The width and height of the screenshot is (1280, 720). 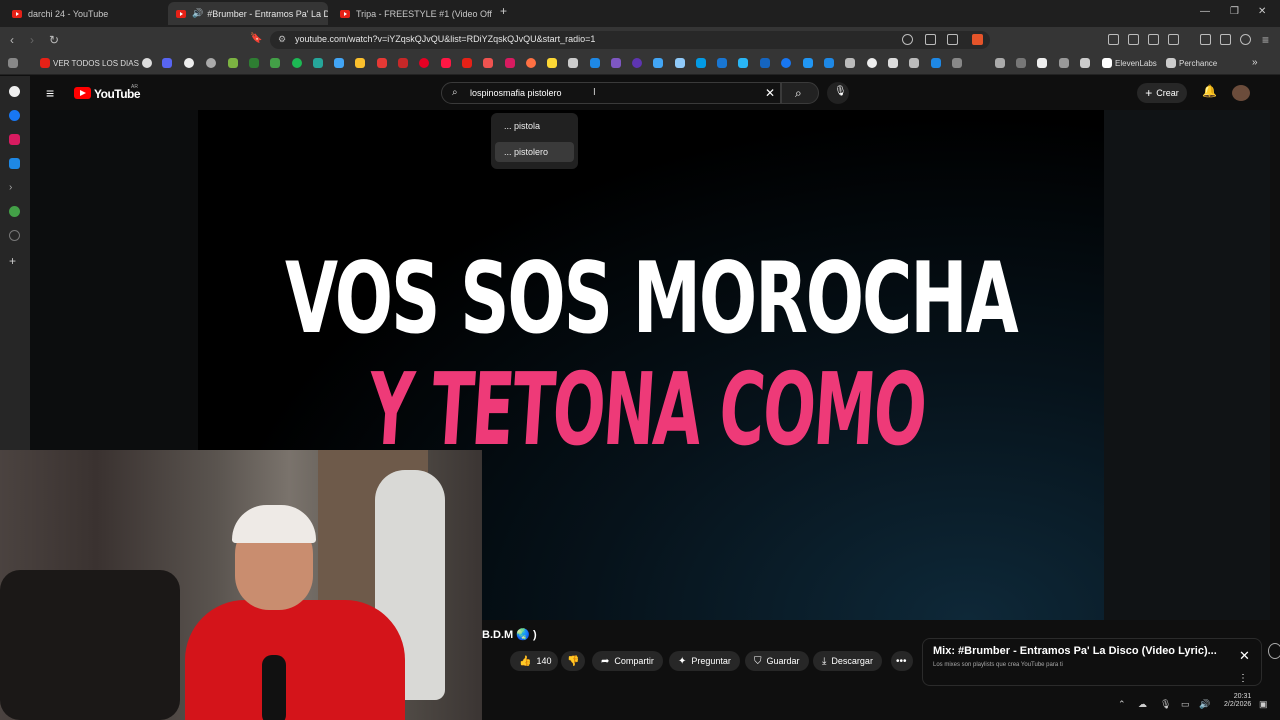 I want to click on create-button: + Crear, so click(x=1162, y=93).